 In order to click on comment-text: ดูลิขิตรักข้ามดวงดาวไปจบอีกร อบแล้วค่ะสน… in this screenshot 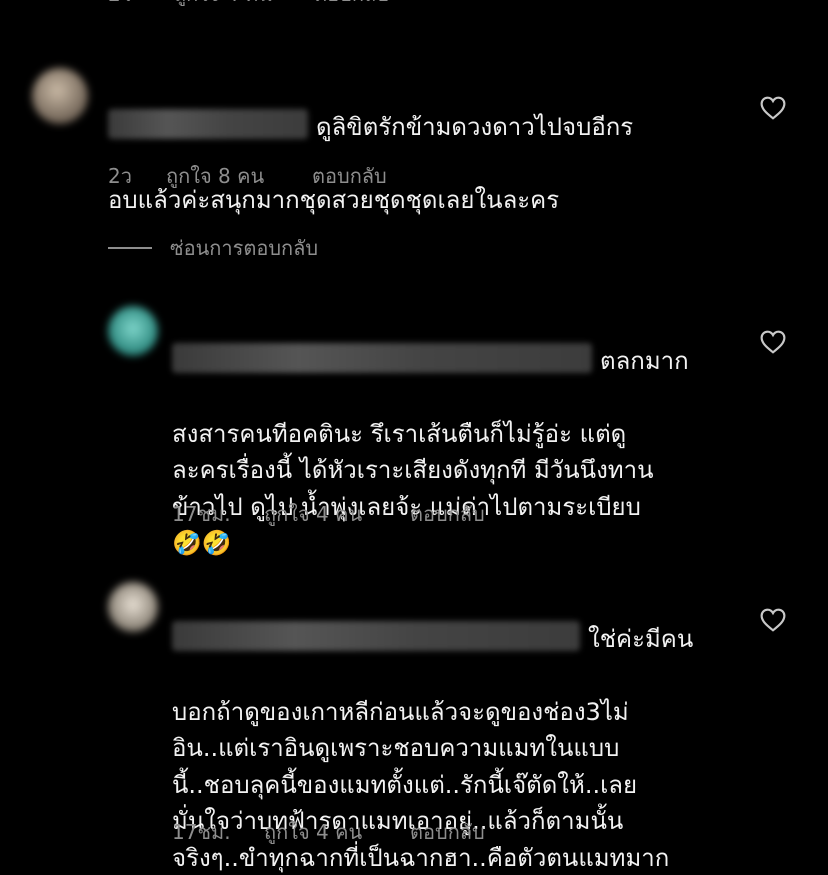, I will do `click(428, 145)`.